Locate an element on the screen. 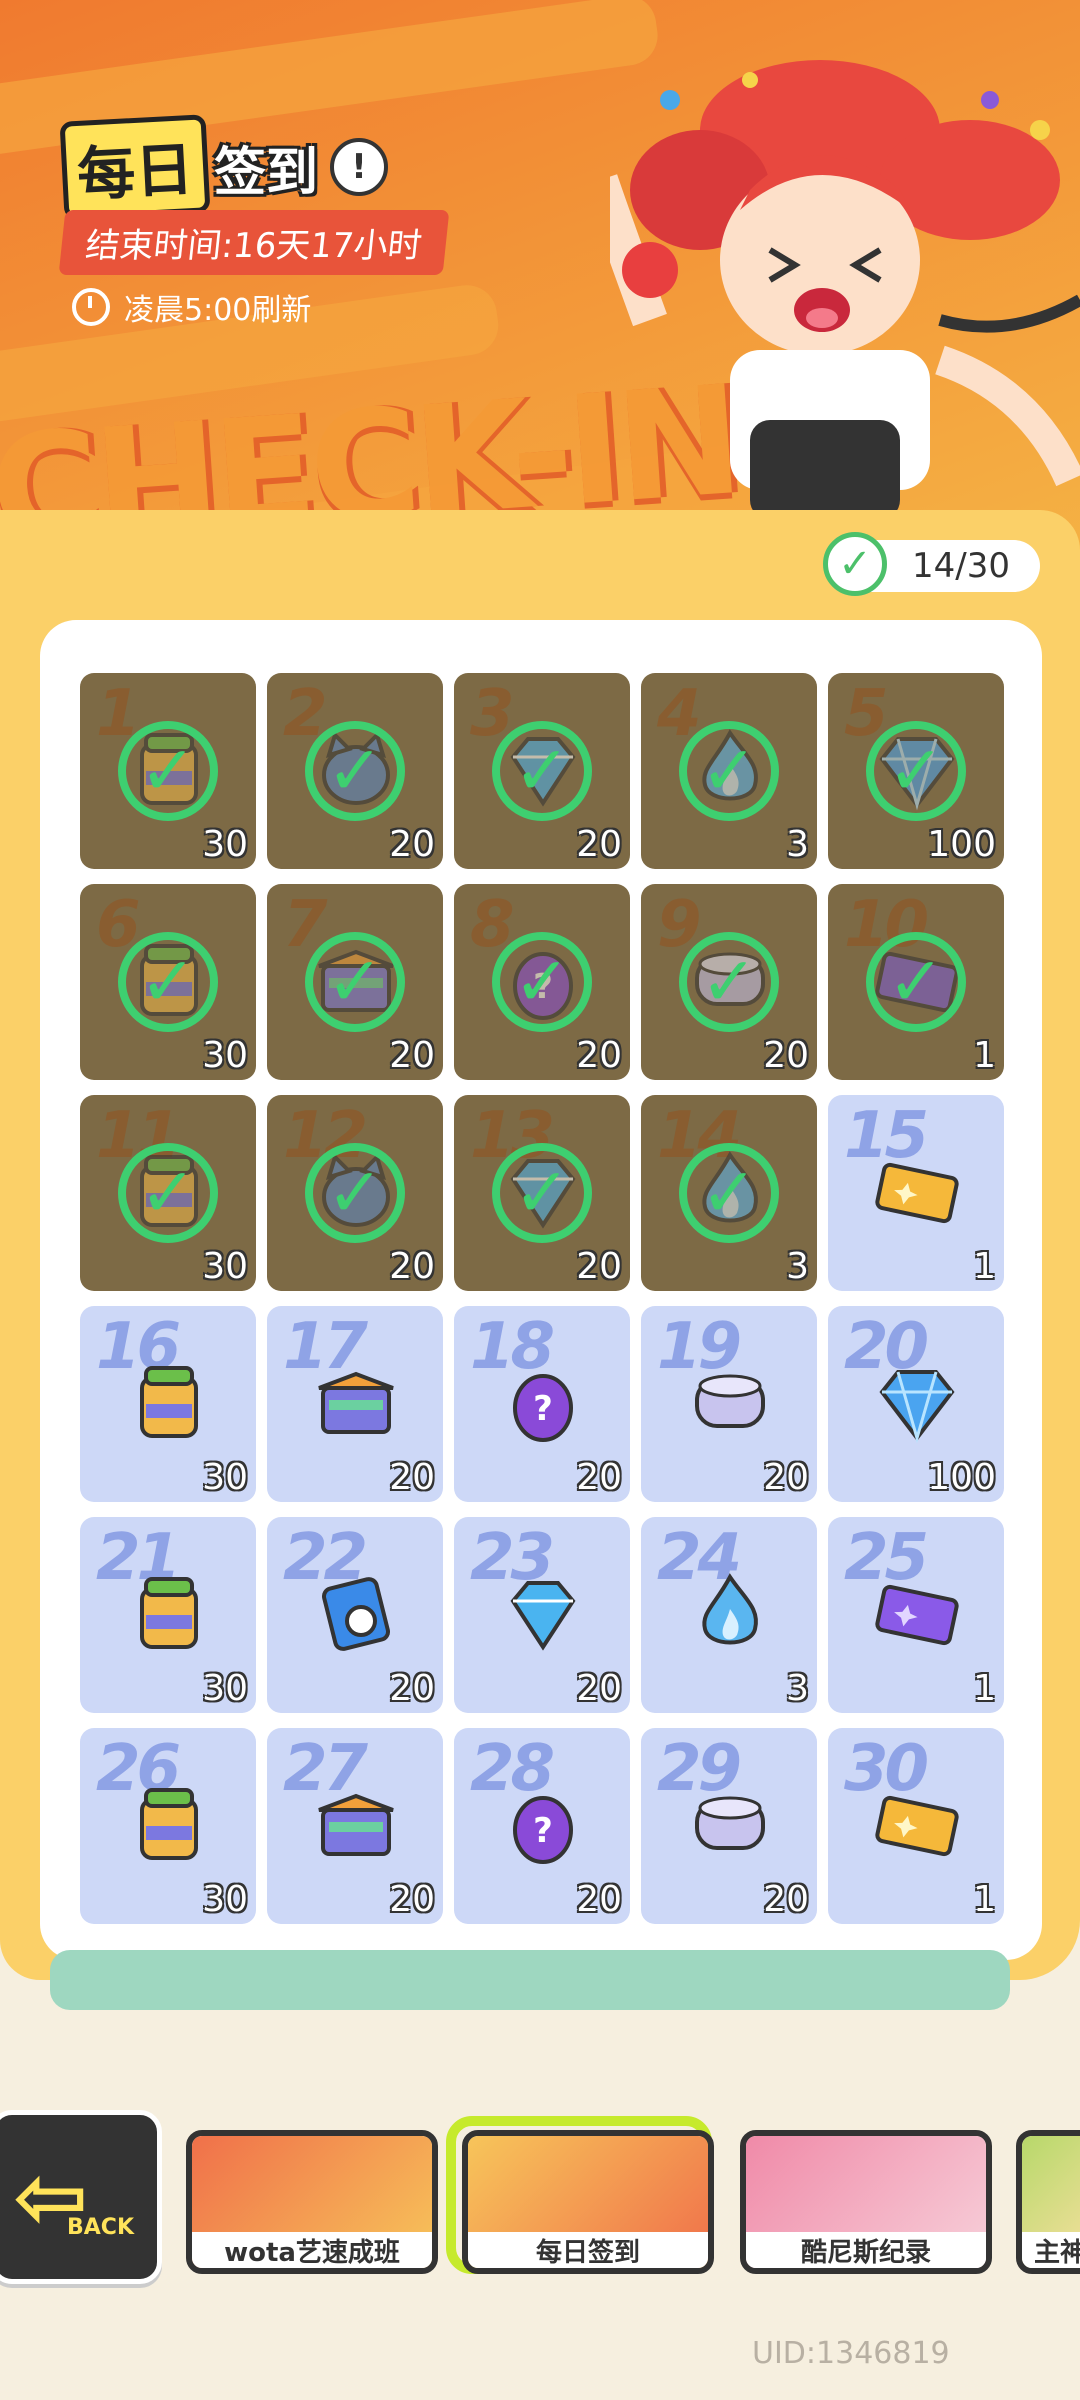 The height and width of the screenshot is (2400, 1080). back-label: BACK is located at coordinates (100, 2227).